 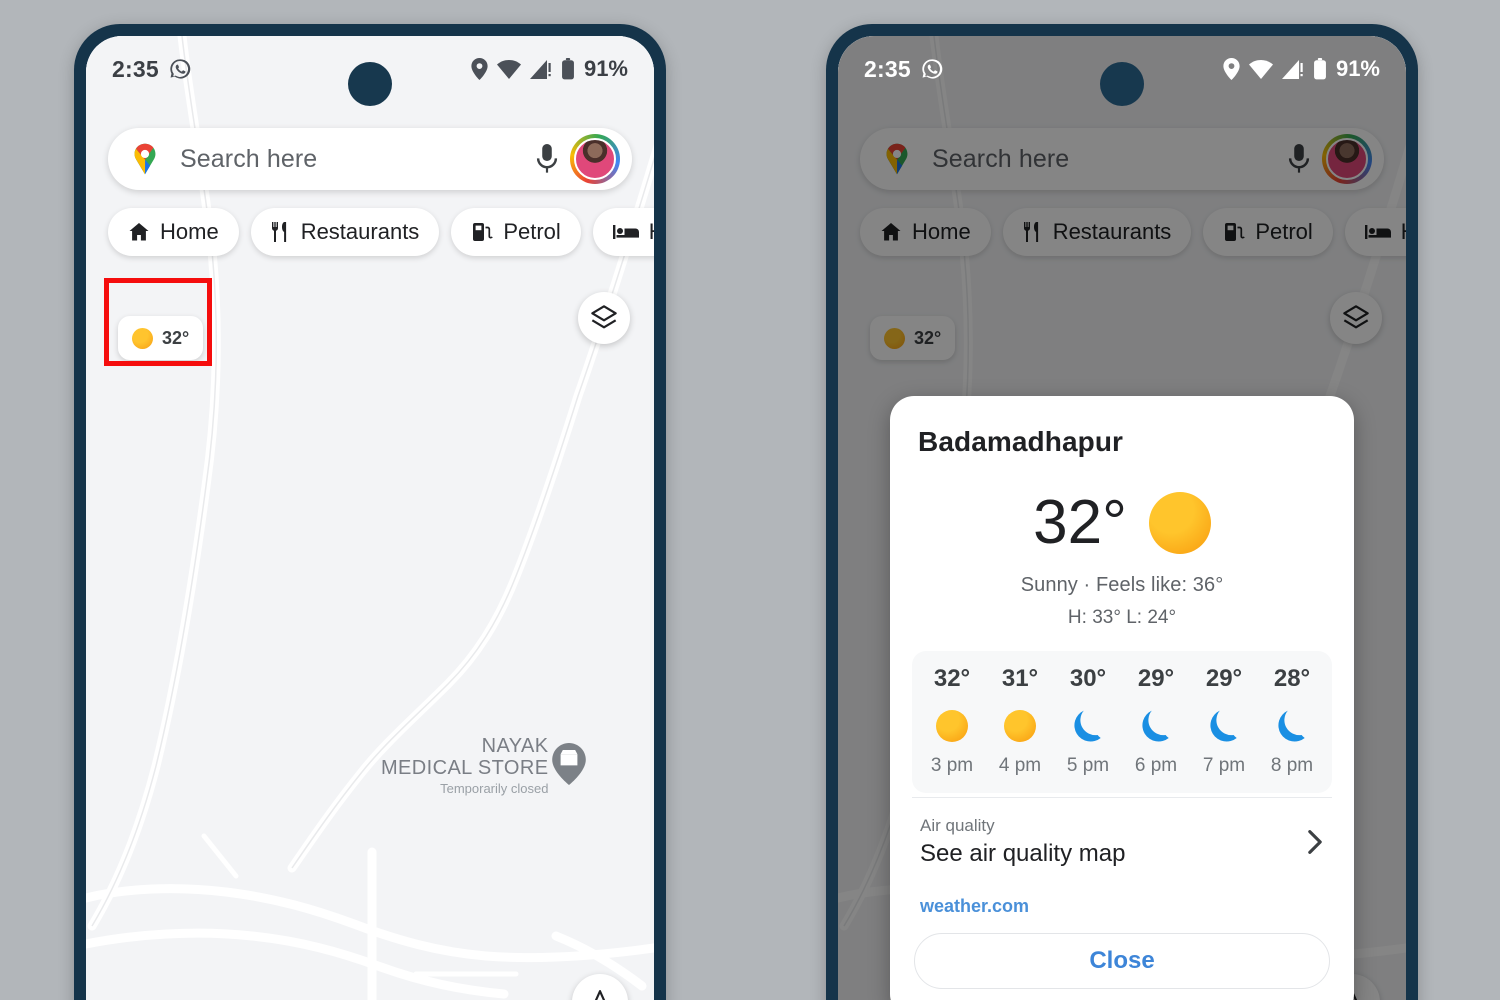 I want to click on air-quality-value: See air quality map, so click(x=1023, y=853).